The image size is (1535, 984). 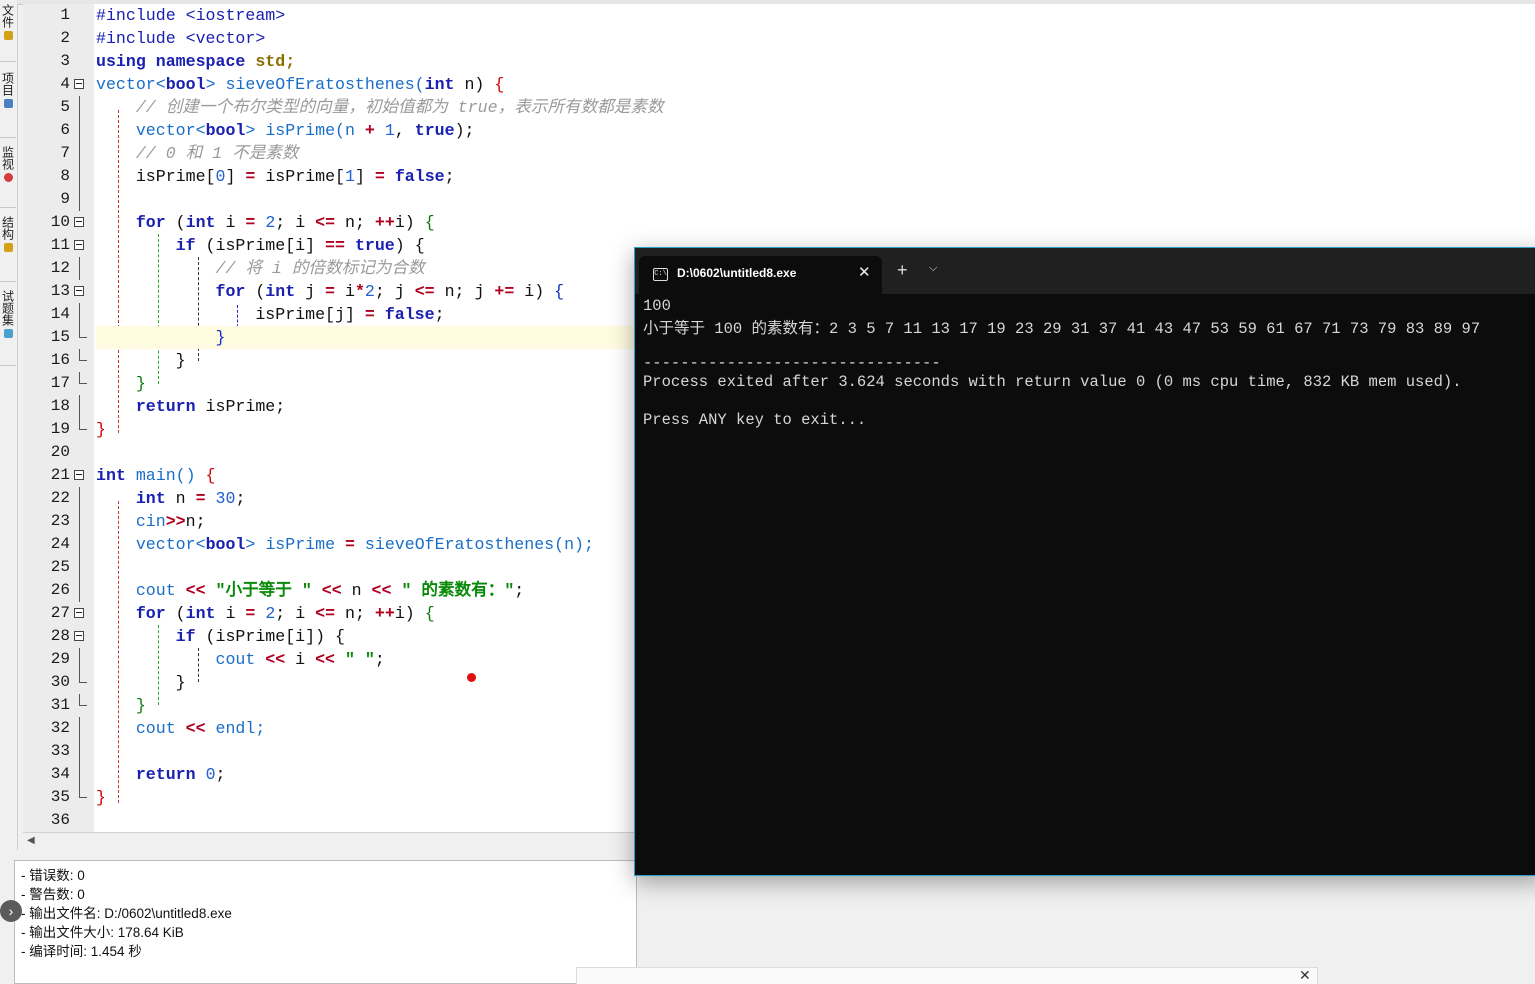 What do you see at coordinates (225, 544) in the screenshot?
I see `token: bool` at bounding box center [225, 544].